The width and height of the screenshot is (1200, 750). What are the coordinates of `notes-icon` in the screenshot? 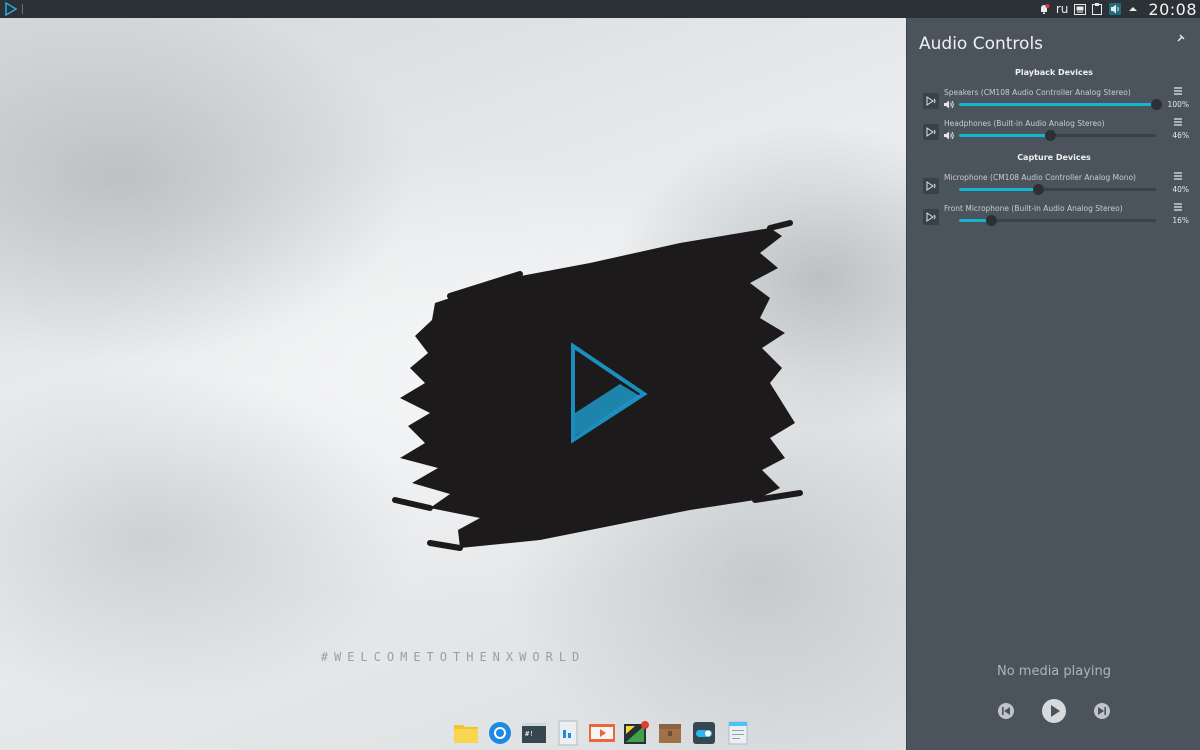 It's located at (738, 733).